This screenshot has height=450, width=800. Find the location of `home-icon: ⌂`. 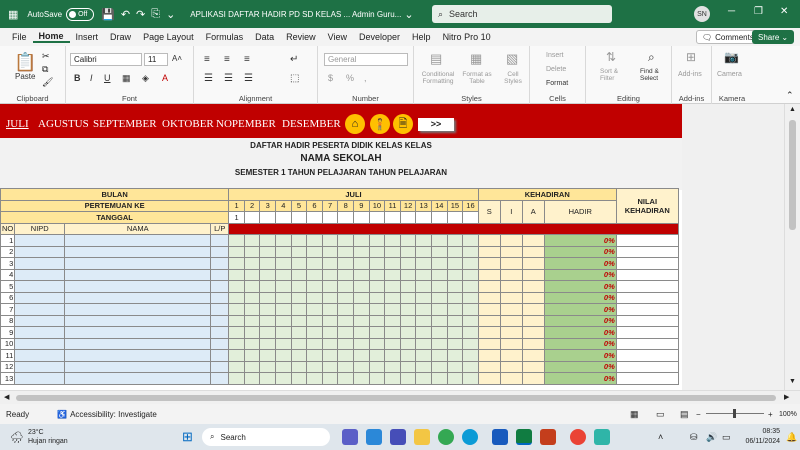

home-icon: ⌂ is located at coordinates (355, 124).